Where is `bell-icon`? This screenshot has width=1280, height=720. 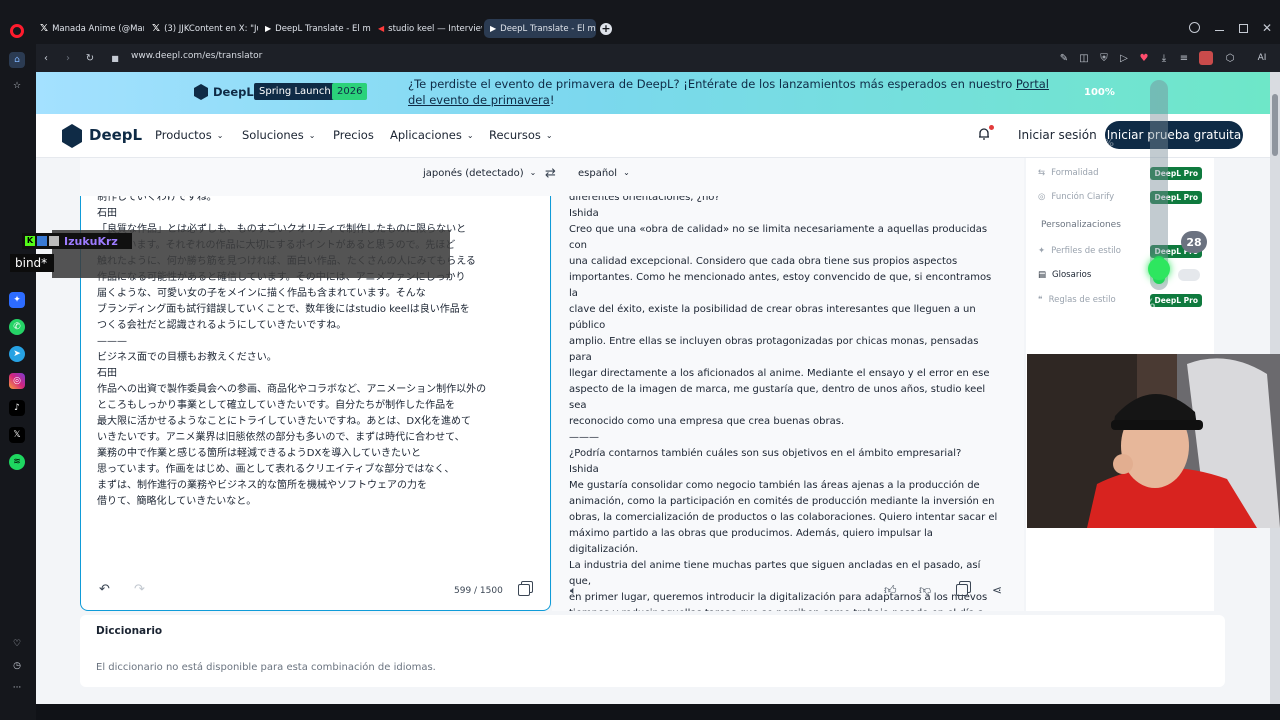 bell-icon is located at coordinates (985, 133).